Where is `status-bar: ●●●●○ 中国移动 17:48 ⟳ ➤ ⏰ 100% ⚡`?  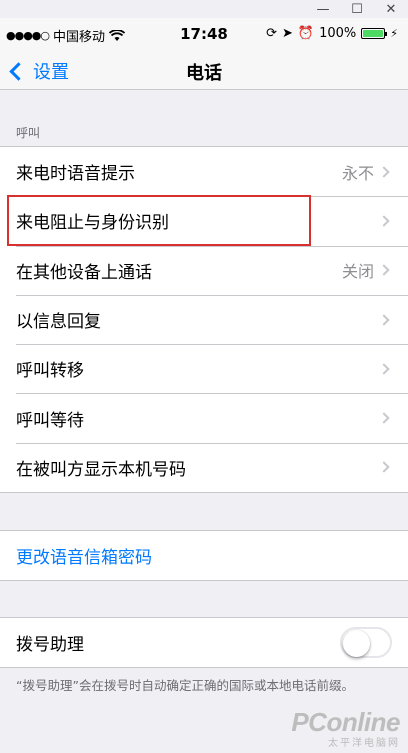
status-bar: ●●●●○ 中国移动 17:48 ⟳ ➤ ⏰ 100% ⚡ is located at coordinates (204, 35).